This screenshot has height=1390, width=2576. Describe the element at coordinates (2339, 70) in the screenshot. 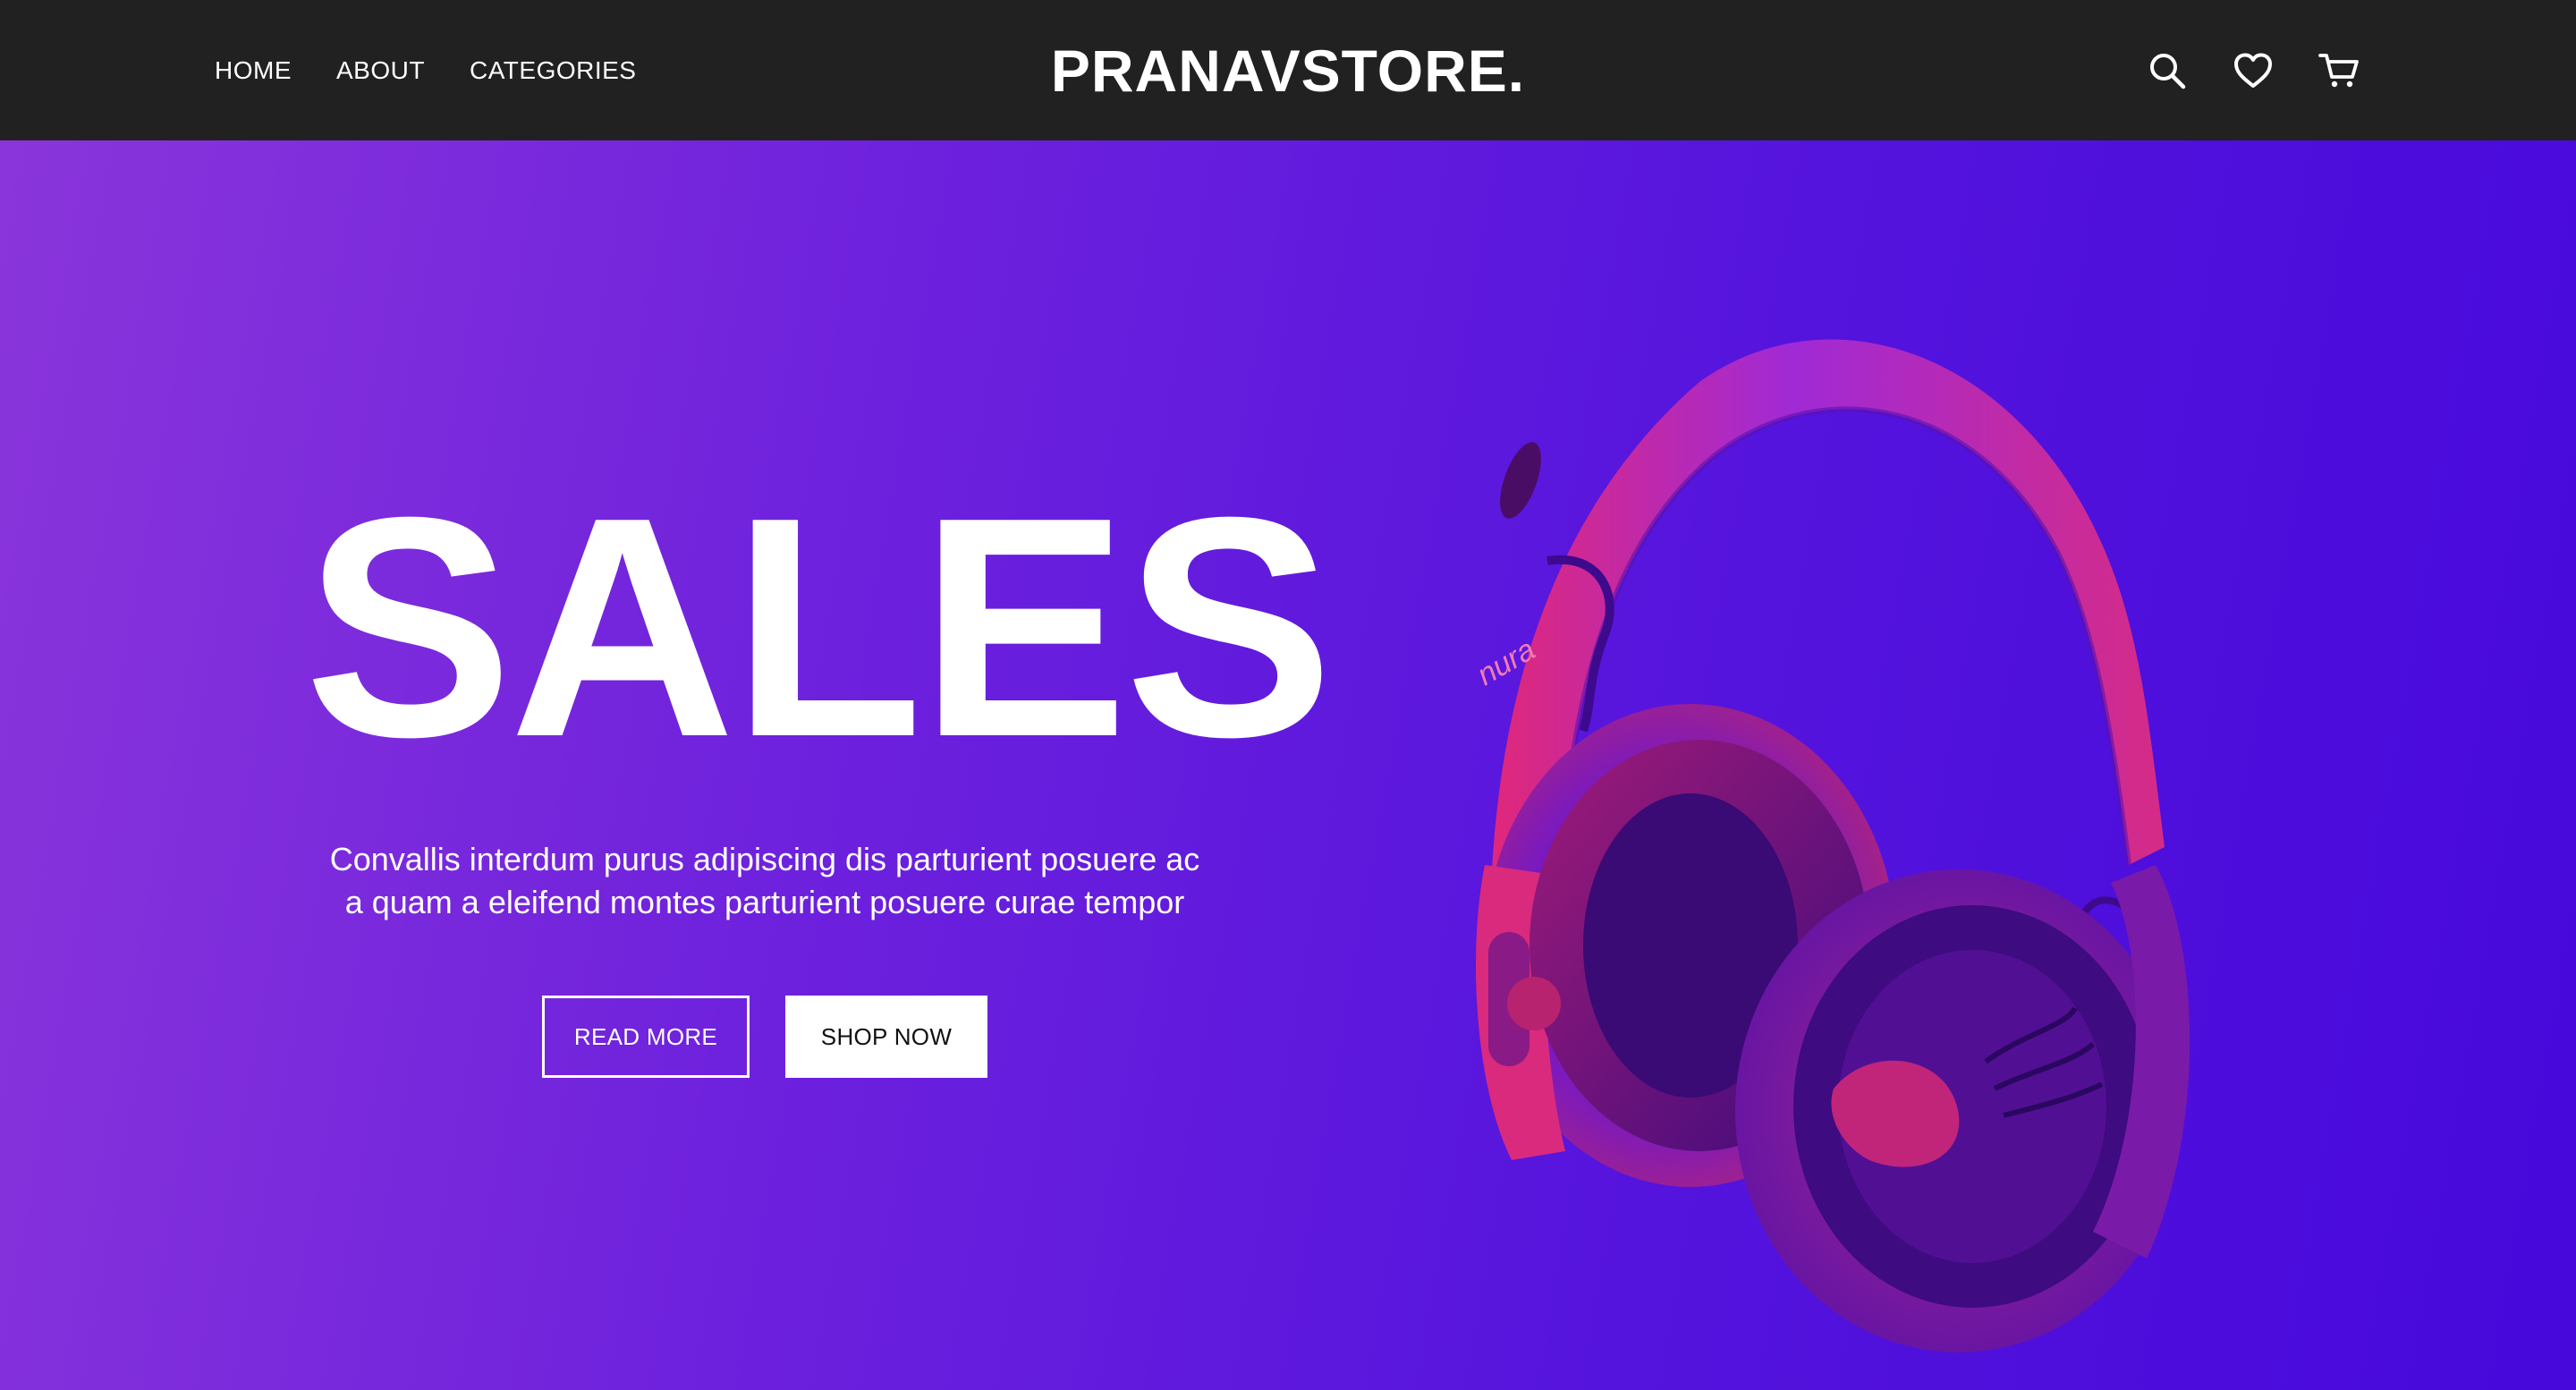

I see `cart-icon` at that location.